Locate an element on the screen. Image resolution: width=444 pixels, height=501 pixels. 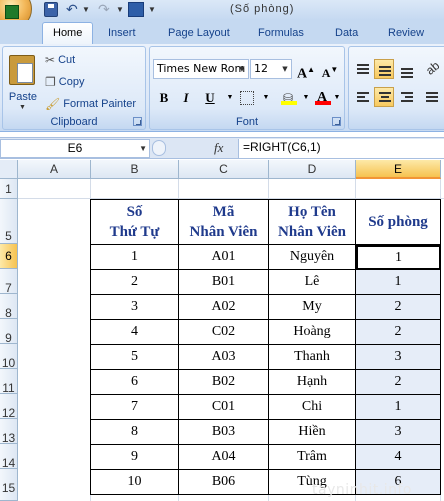
font-color-button: A is located at coordinates (322, 97).